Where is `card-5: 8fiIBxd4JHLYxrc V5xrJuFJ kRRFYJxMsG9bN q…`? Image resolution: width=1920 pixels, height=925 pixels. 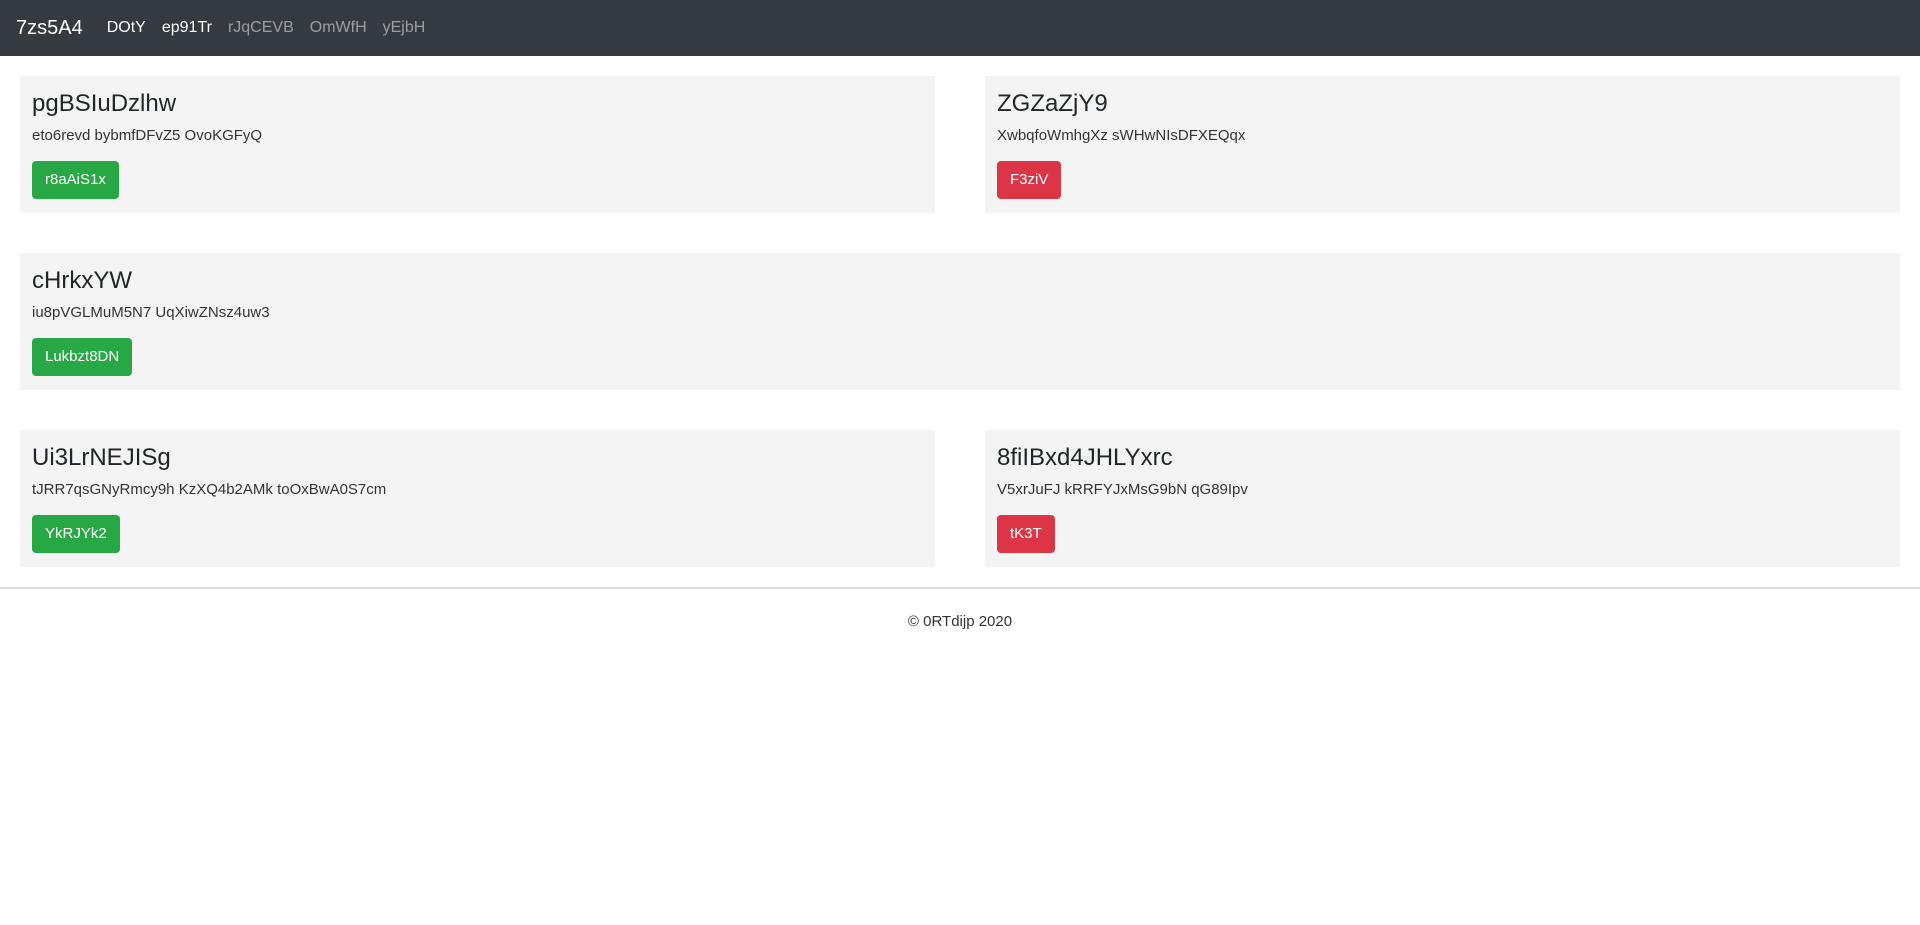
card-5: 8fiIBxd4JHLYxrc V5xrJuFJ kRRFYJxMsG9bN q… is located at coordinates (1442, 498).